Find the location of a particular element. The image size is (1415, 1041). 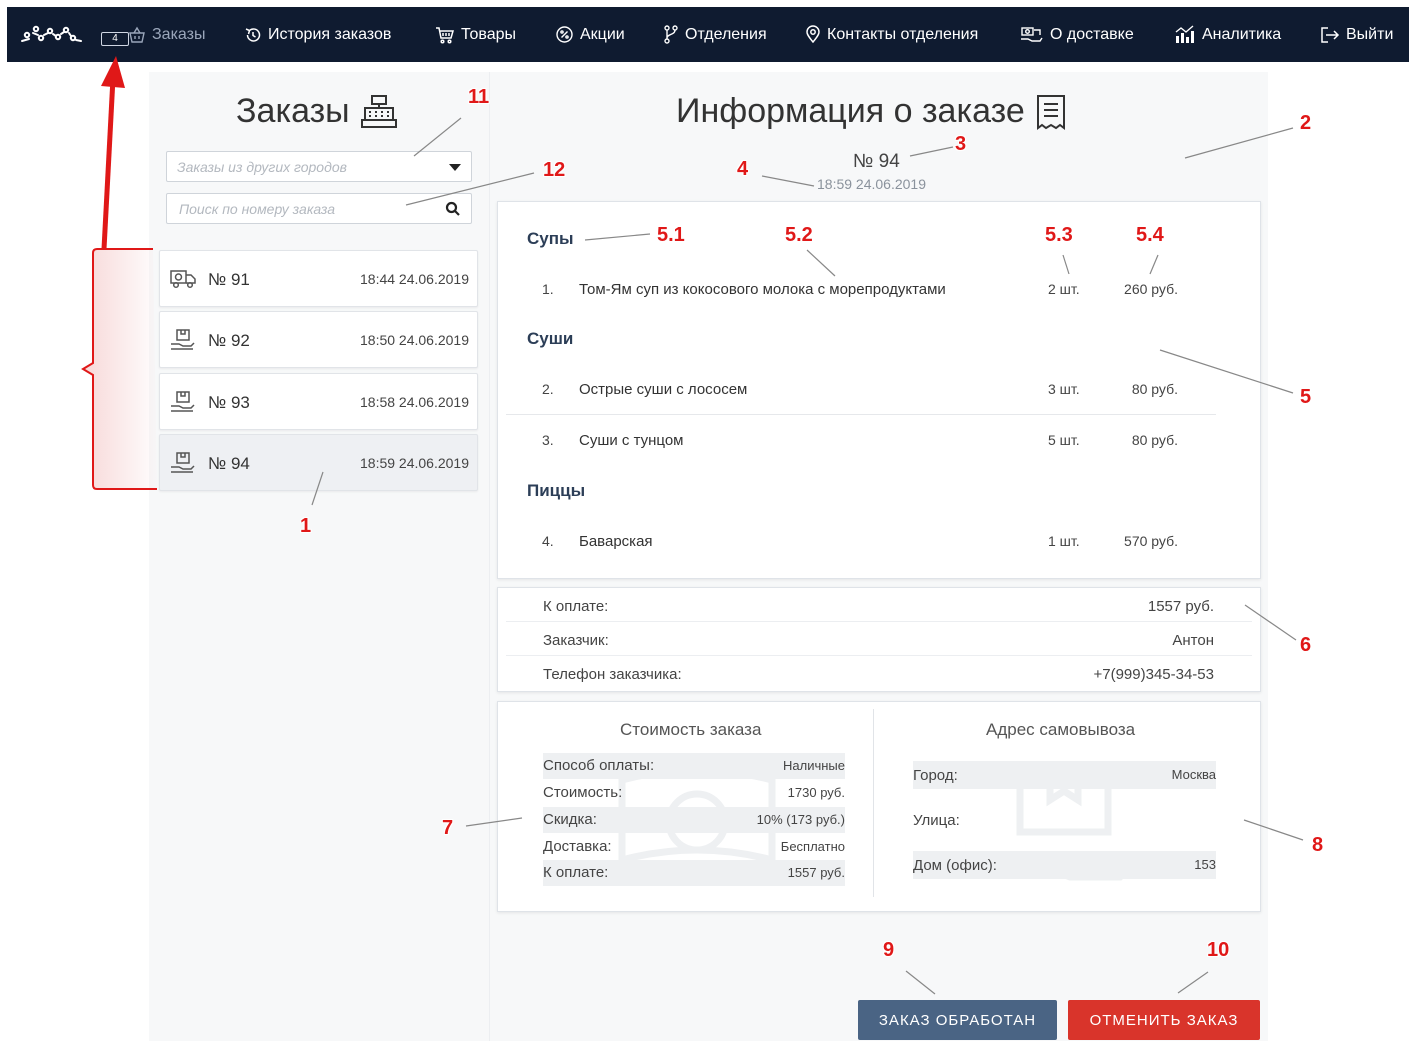

delivery-money-icon is located at coordinates (1032, 34).